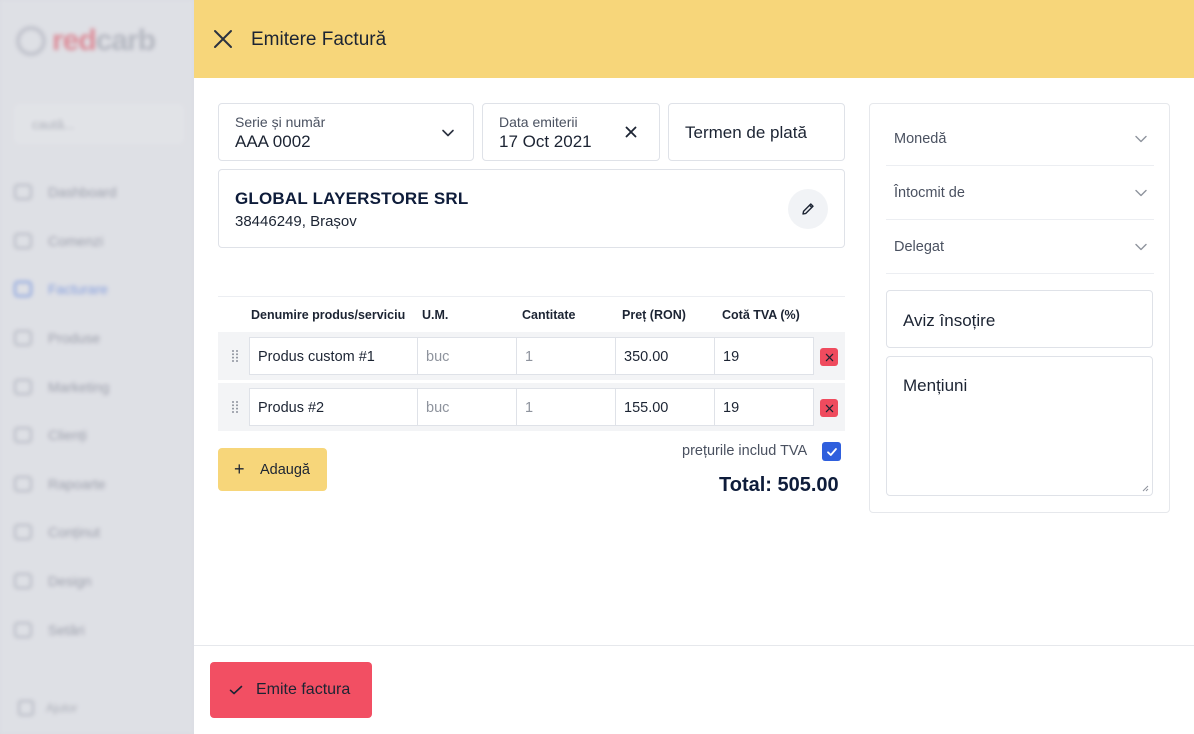 Image resolution: width=1194 pixels, height=734 pixels. Describe the element at coordinates (1020, 193) in the screenshot. I see `issued-by-select: Întocmit de` at that location.